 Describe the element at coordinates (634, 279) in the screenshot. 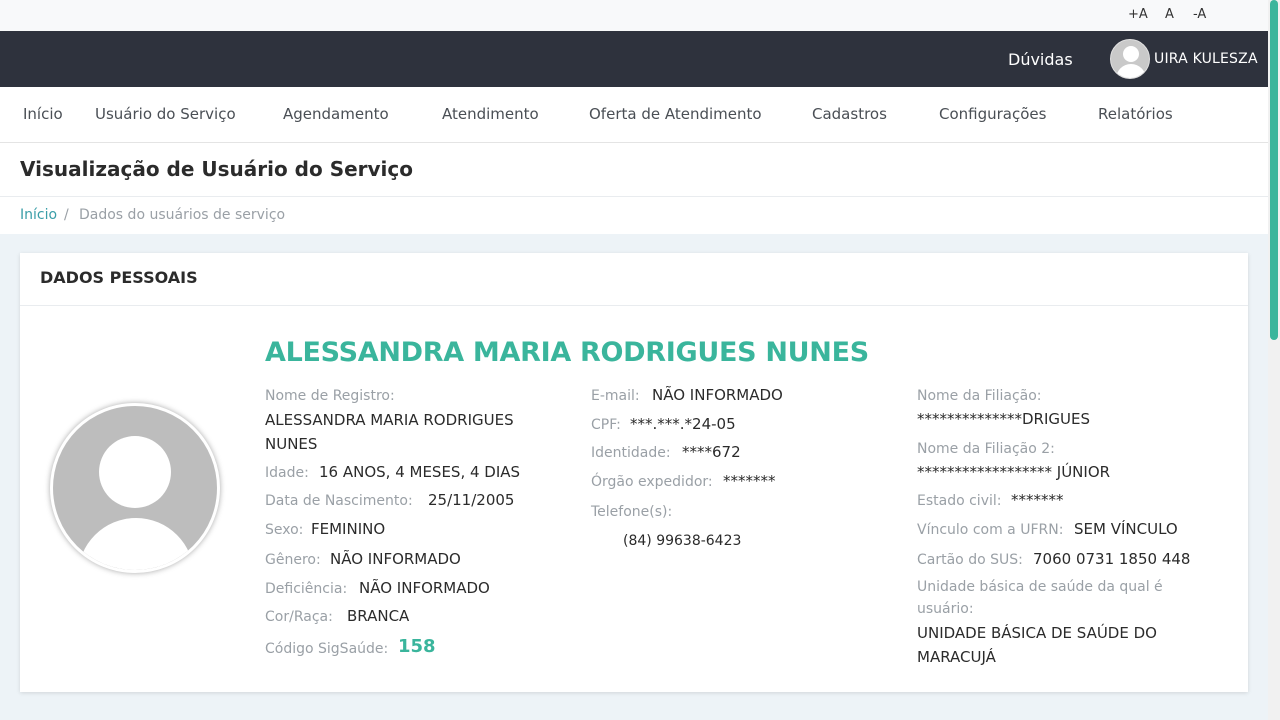

I see `card-header: DADOS PESSOAIS` at that location.